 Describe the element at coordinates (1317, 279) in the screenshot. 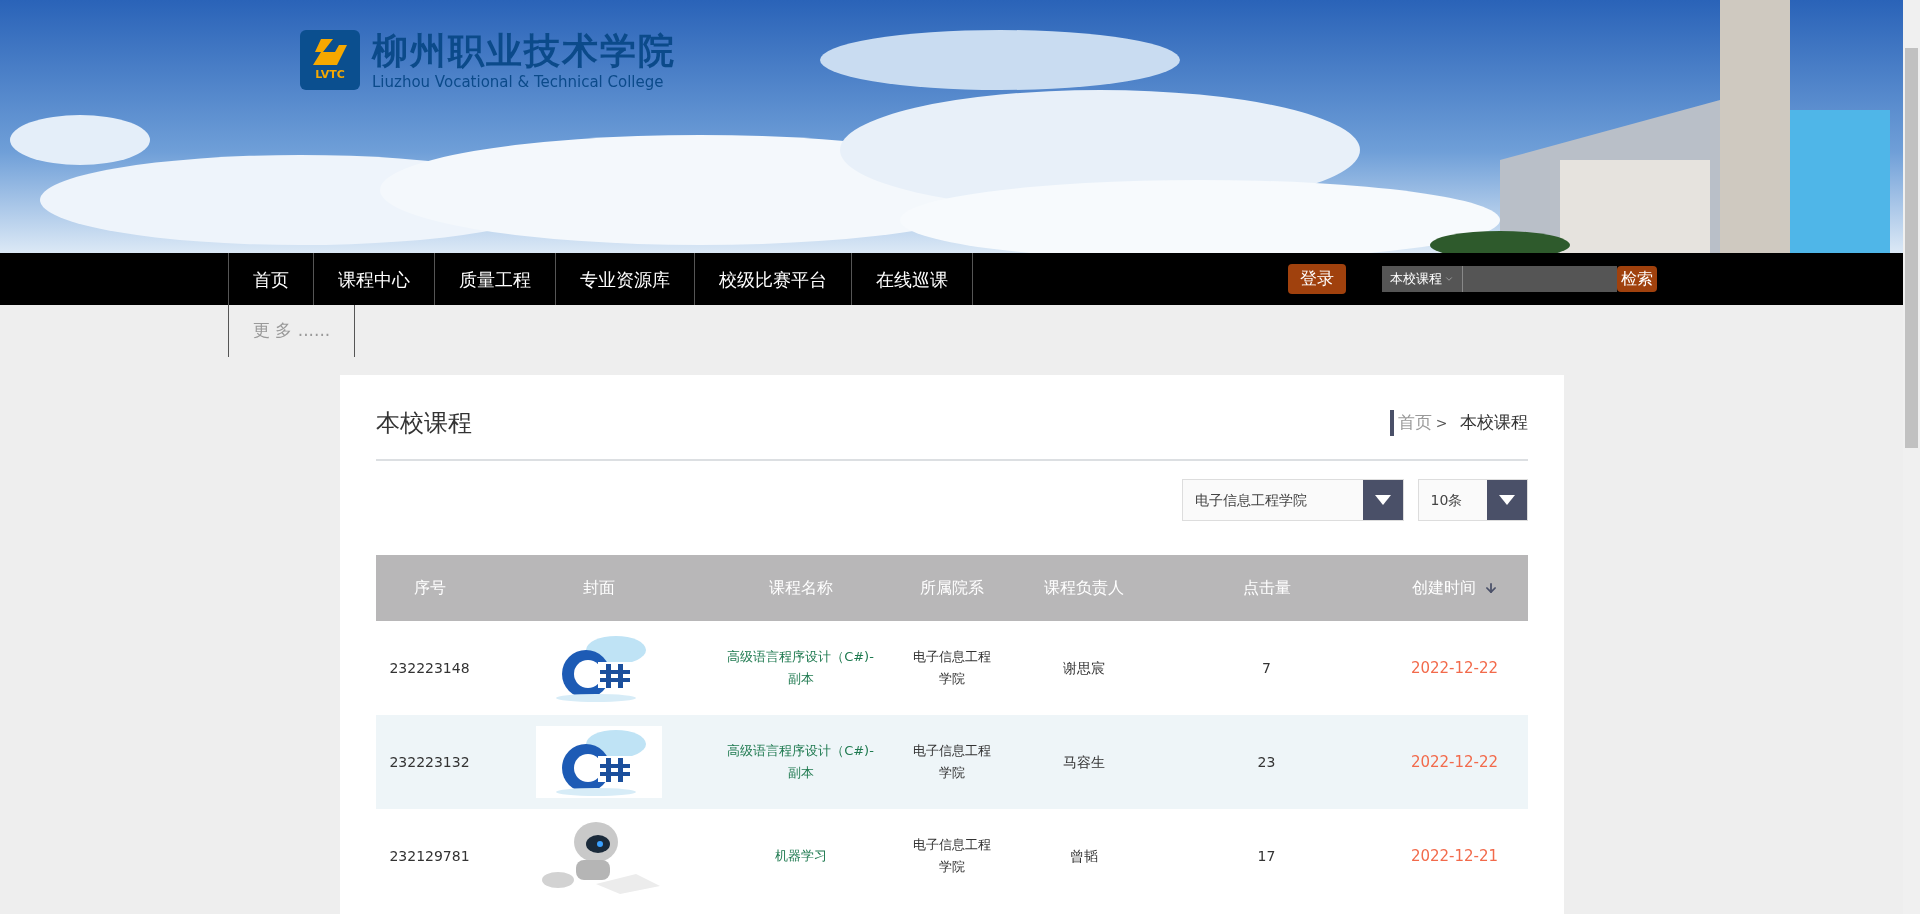

I see `login-button: 登录` at that location.